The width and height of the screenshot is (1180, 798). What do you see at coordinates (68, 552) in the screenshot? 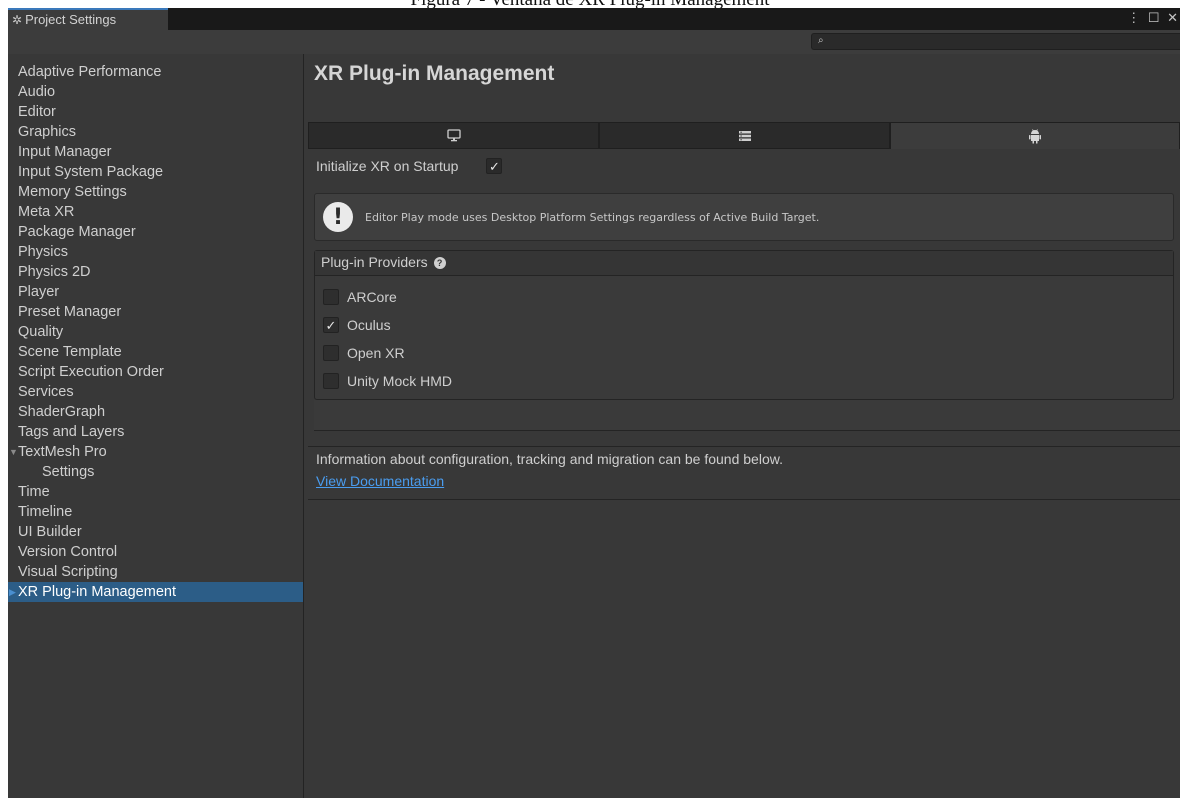
I see `sidebar-item-label: Version Control` at bounding box center [68, 552].